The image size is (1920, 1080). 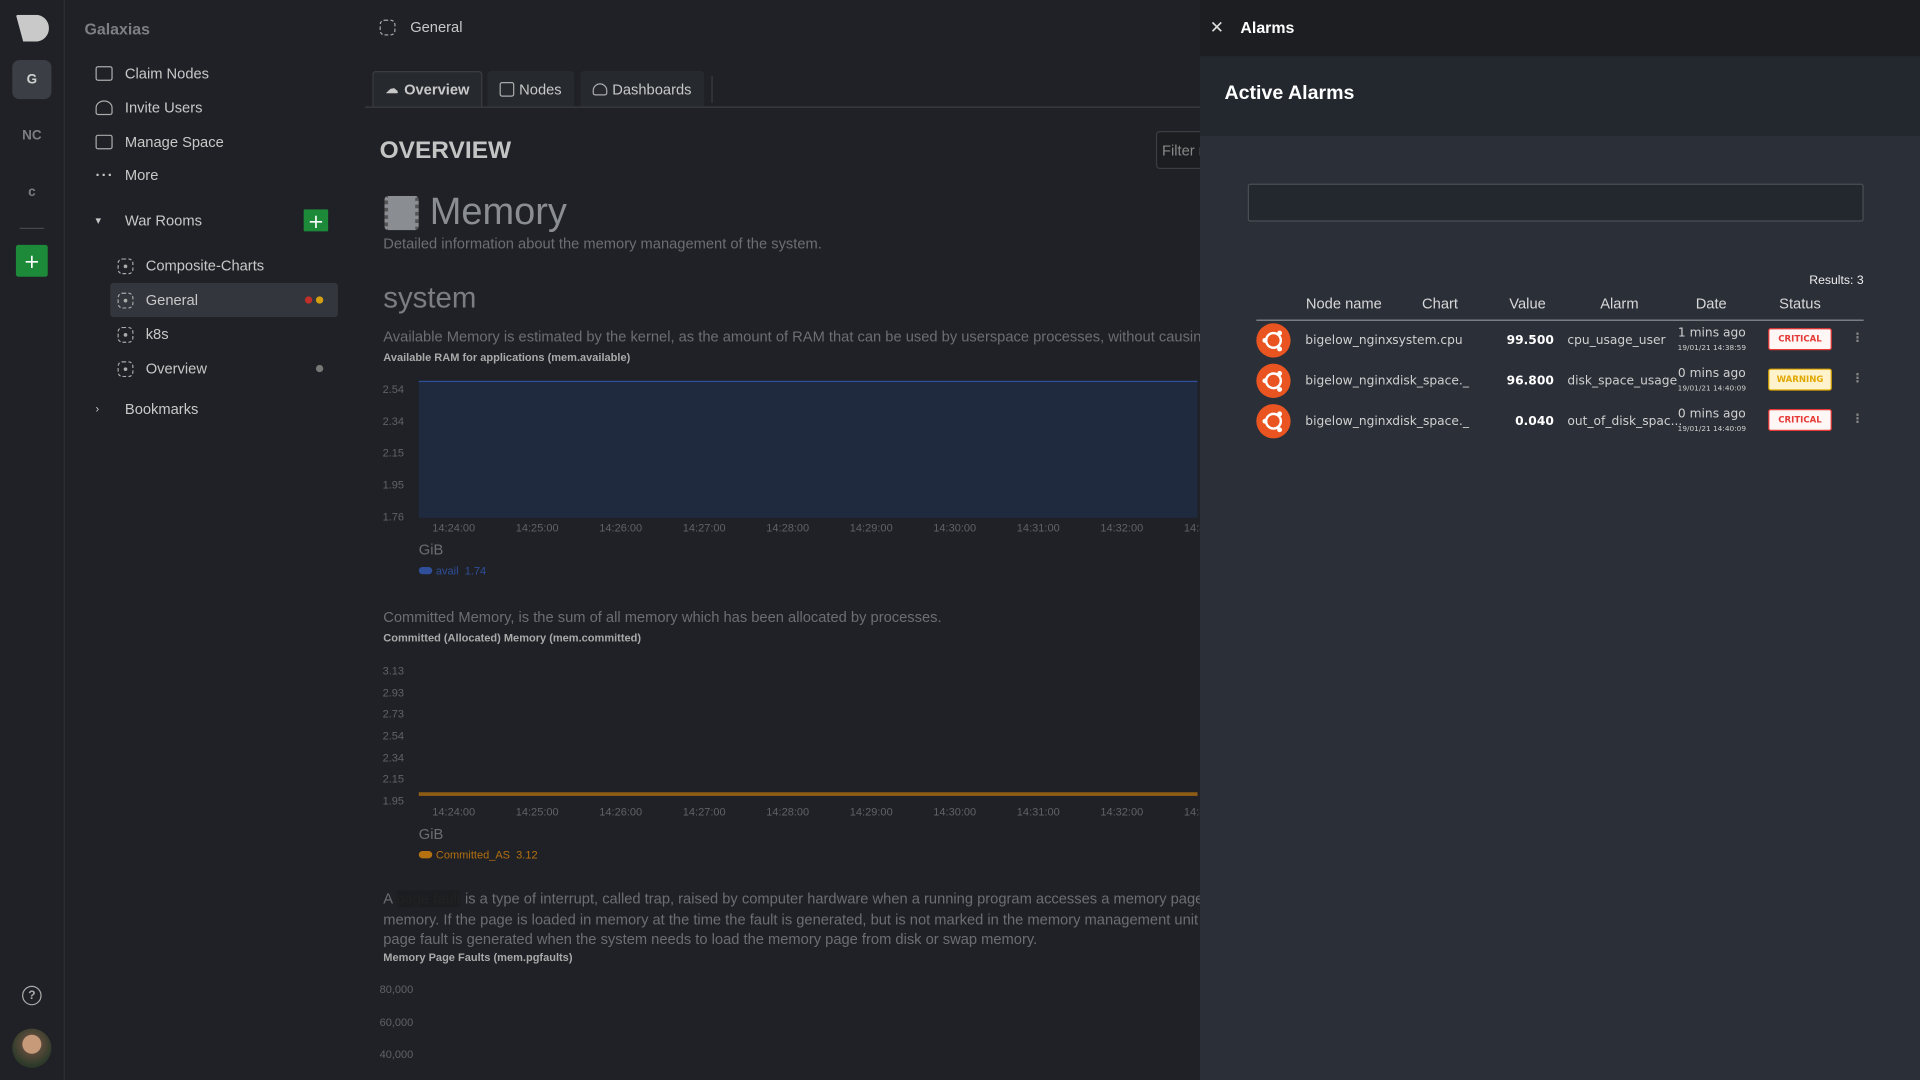 What do you see at coordinates (32, 28) in the screenshot?
I see `netdata-logo` at bounding box center [32, 28].